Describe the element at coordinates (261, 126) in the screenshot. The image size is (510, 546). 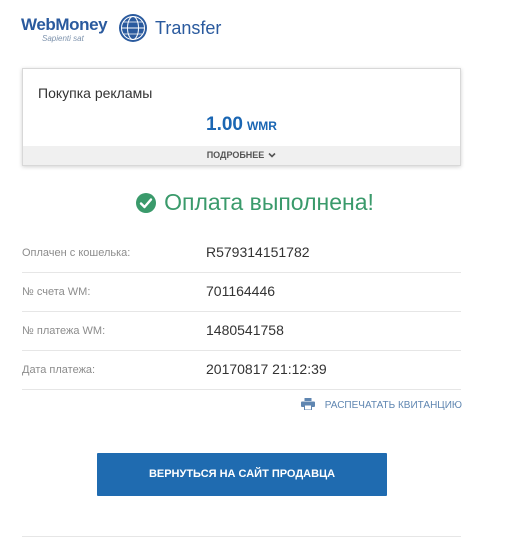
I see `amount-currency: WMR` at that location.